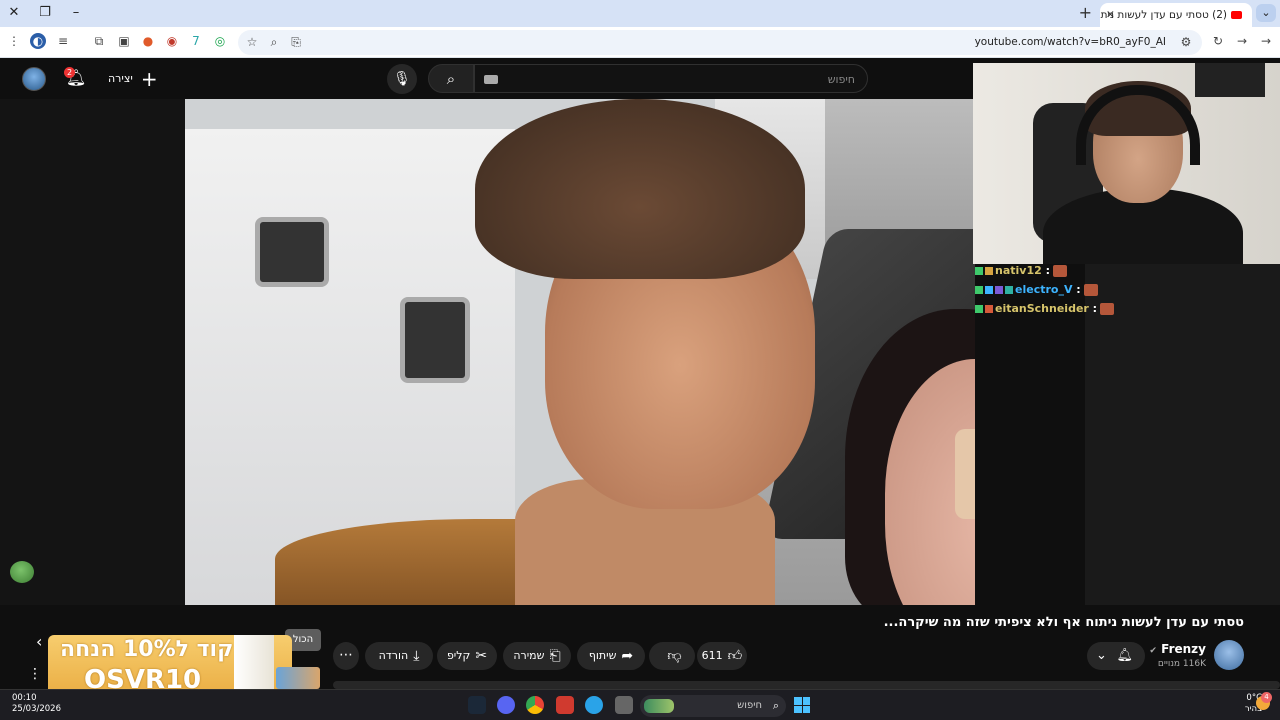  Describe the element at coordinates (402, 79) in the screenshot. I see `voice-search-mic-icon: 🎙︎` at that location.